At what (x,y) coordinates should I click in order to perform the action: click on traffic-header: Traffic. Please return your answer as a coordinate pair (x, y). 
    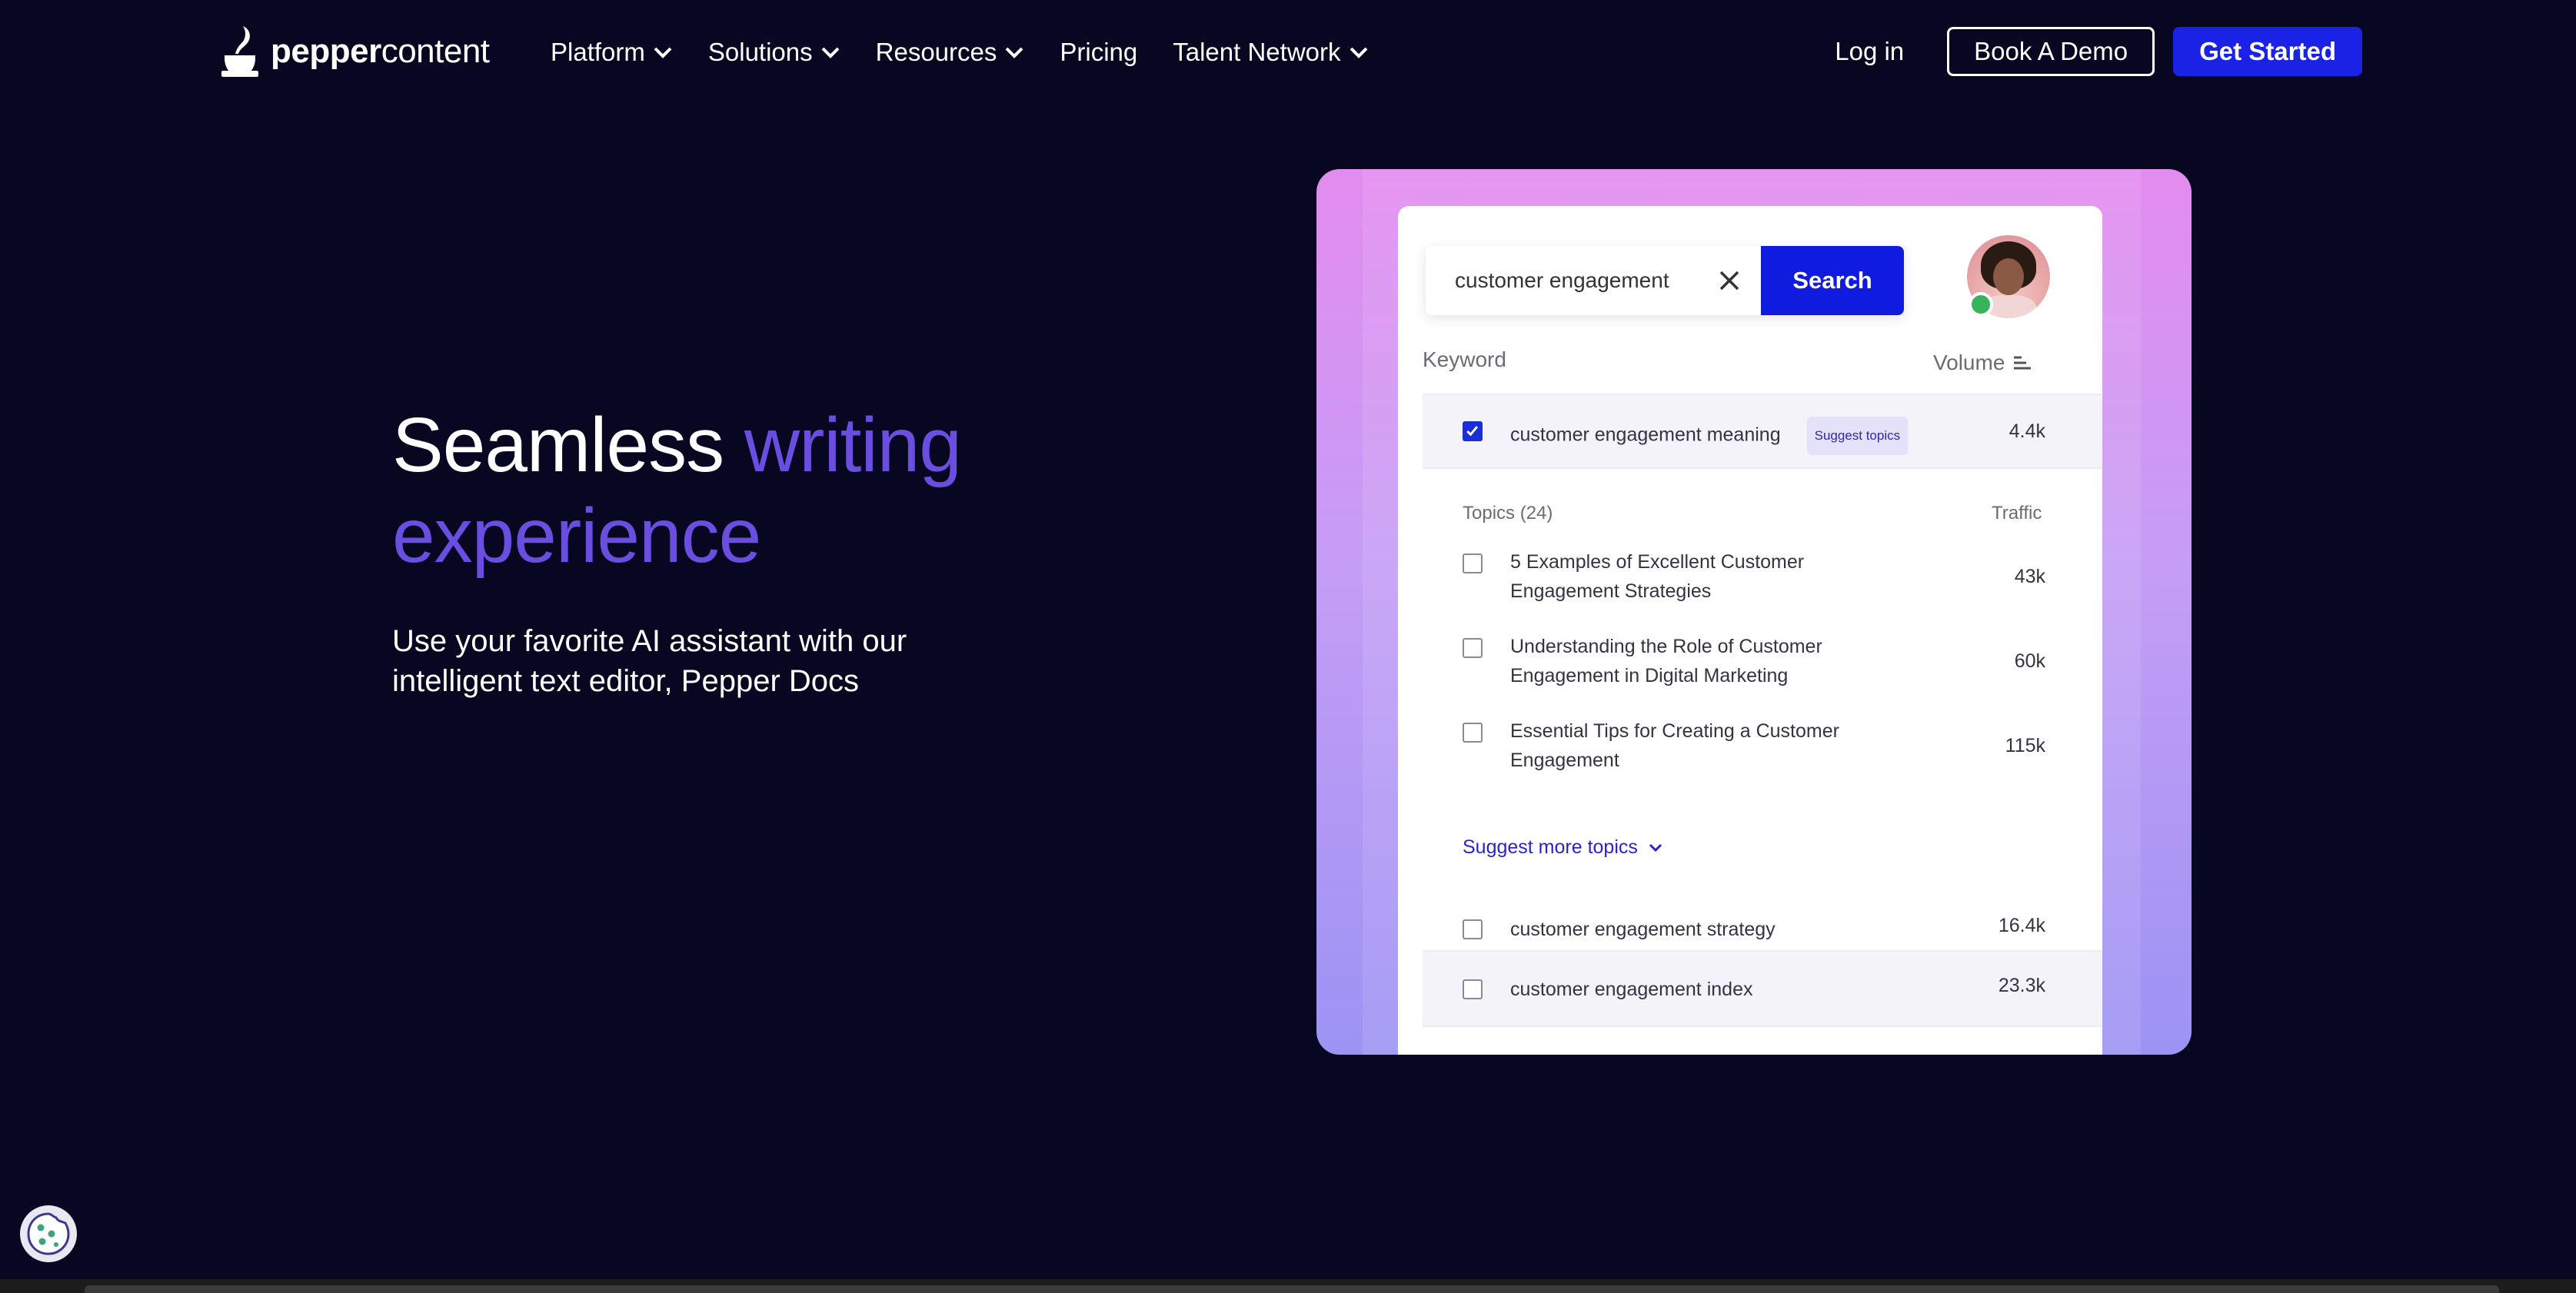
    Looking at the image, I should click on (2017, 513).